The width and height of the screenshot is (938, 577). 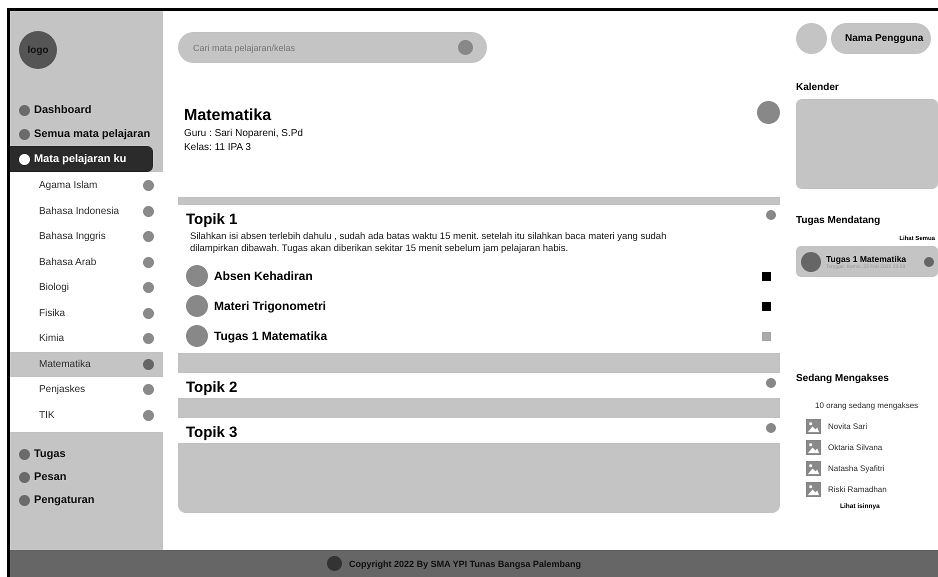 What do you see at coordinates (86, 134) in the screenshot?
I see `nav-item: Semua mata pelajaran` at bounding box center [86, 134].